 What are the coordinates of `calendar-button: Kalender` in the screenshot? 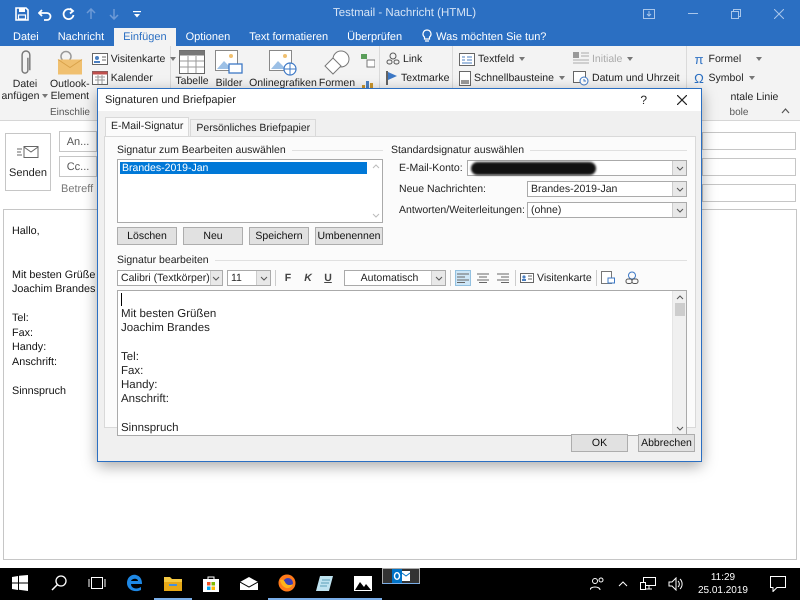 It's located at (122, 78).